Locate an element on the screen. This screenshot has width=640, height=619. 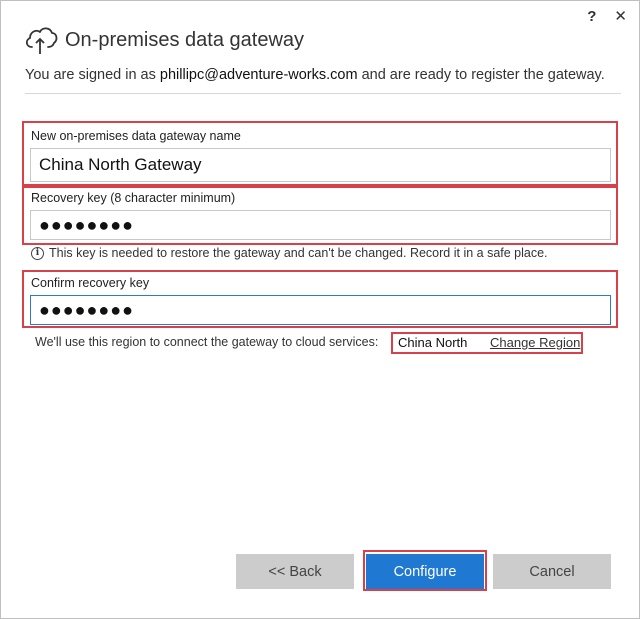
gateway-name-label: New on-premises data gateway name is located at coordinates (136, 136).